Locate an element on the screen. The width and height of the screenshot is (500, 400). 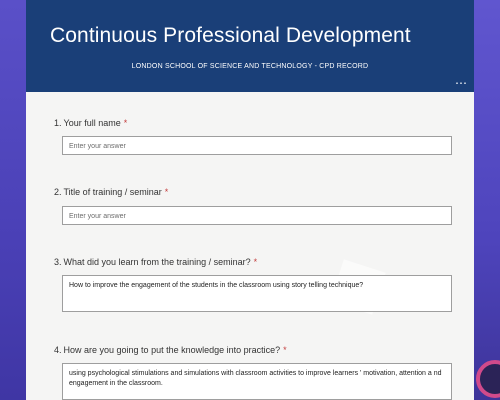
background-left is located at coordinates (13, 200).